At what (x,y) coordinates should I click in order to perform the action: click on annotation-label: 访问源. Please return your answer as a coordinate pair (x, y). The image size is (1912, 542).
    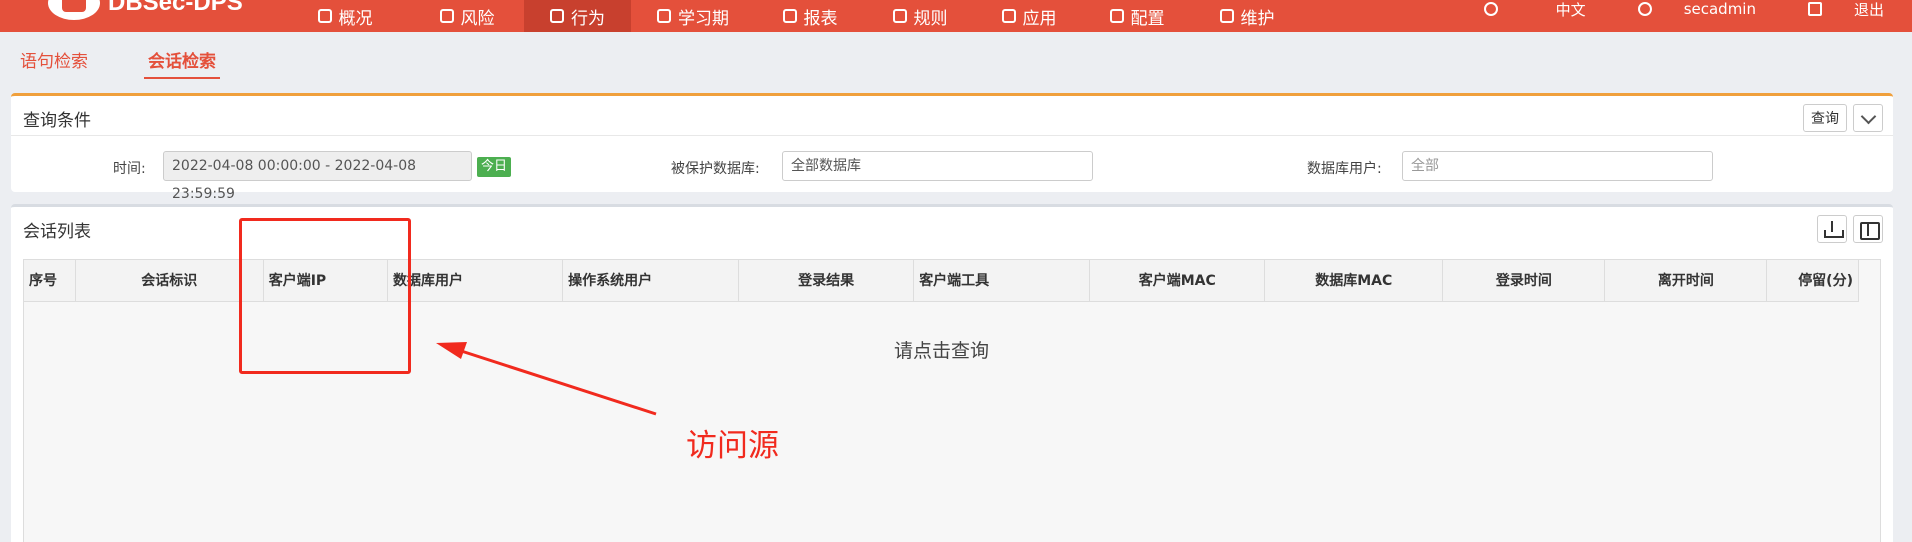
    Looking at the image, I should click on (732, 446).